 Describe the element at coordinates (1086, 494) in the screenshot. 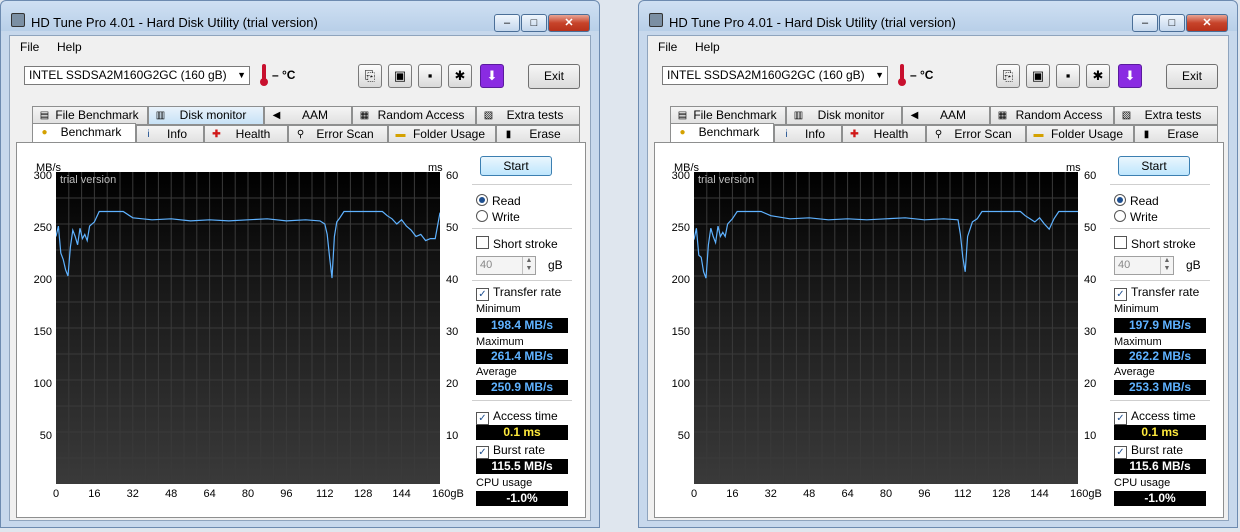

I see `x-tick-label: 160gB` at that location.